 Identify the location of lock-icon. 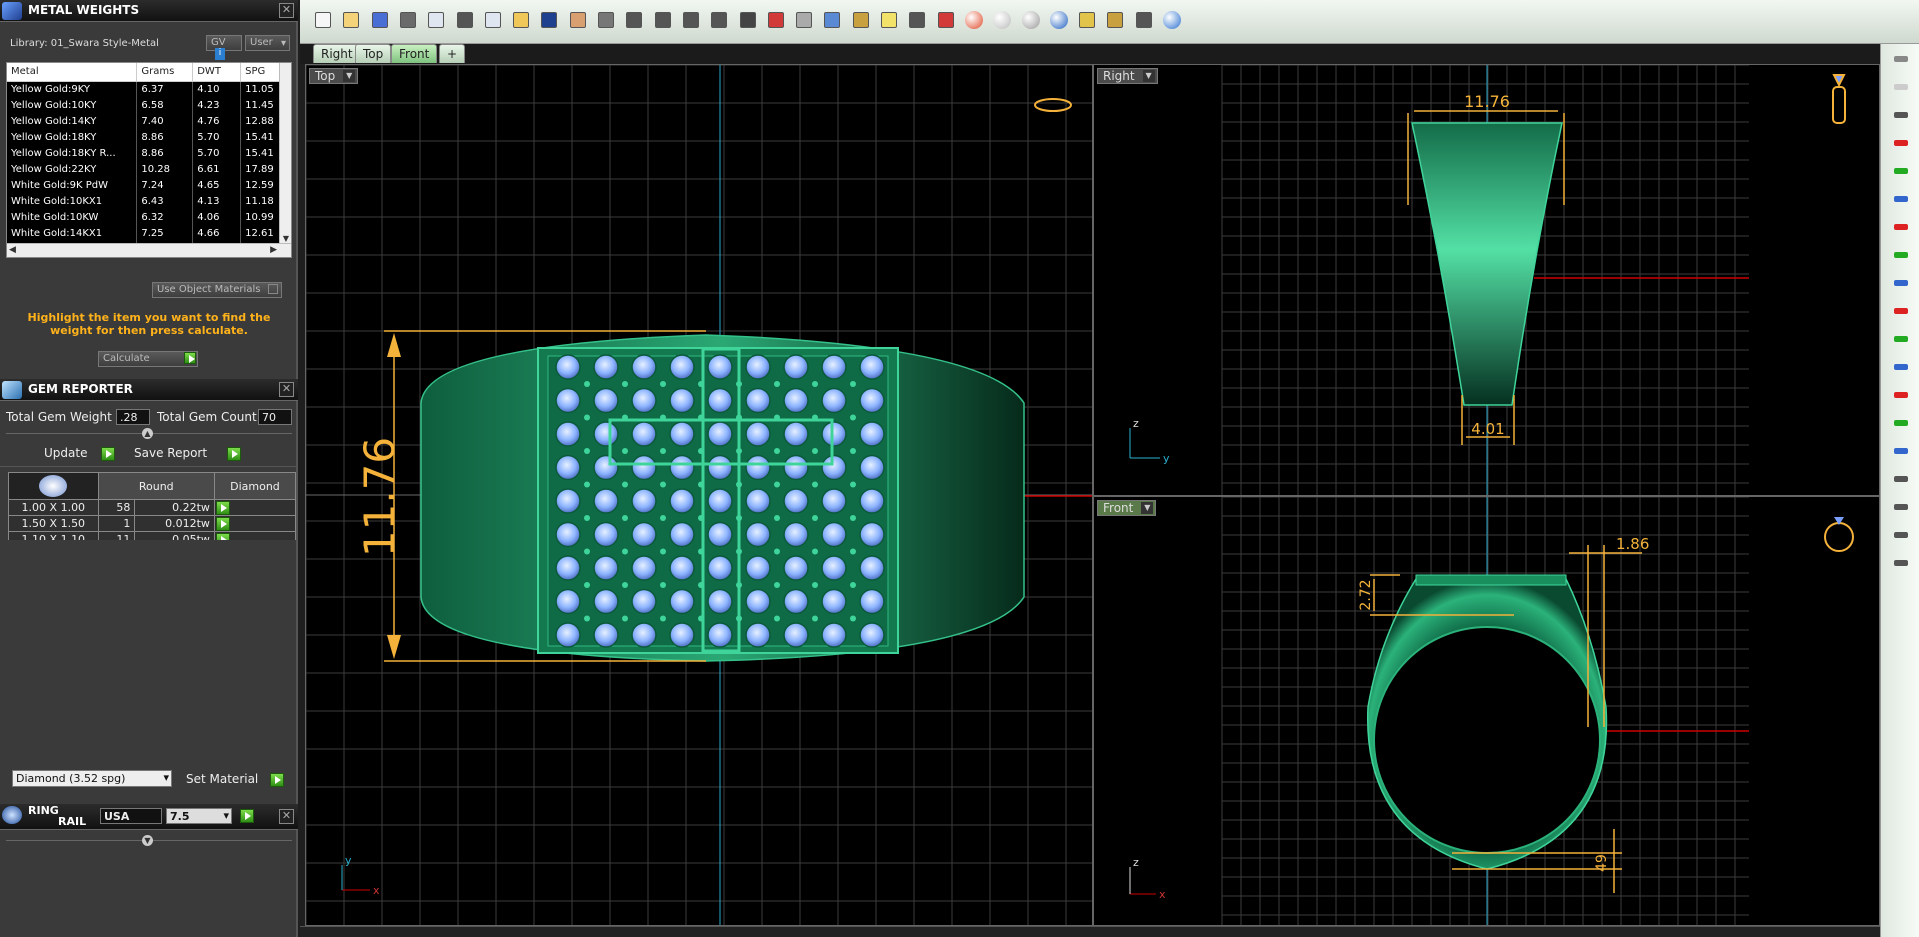
(917, 20).